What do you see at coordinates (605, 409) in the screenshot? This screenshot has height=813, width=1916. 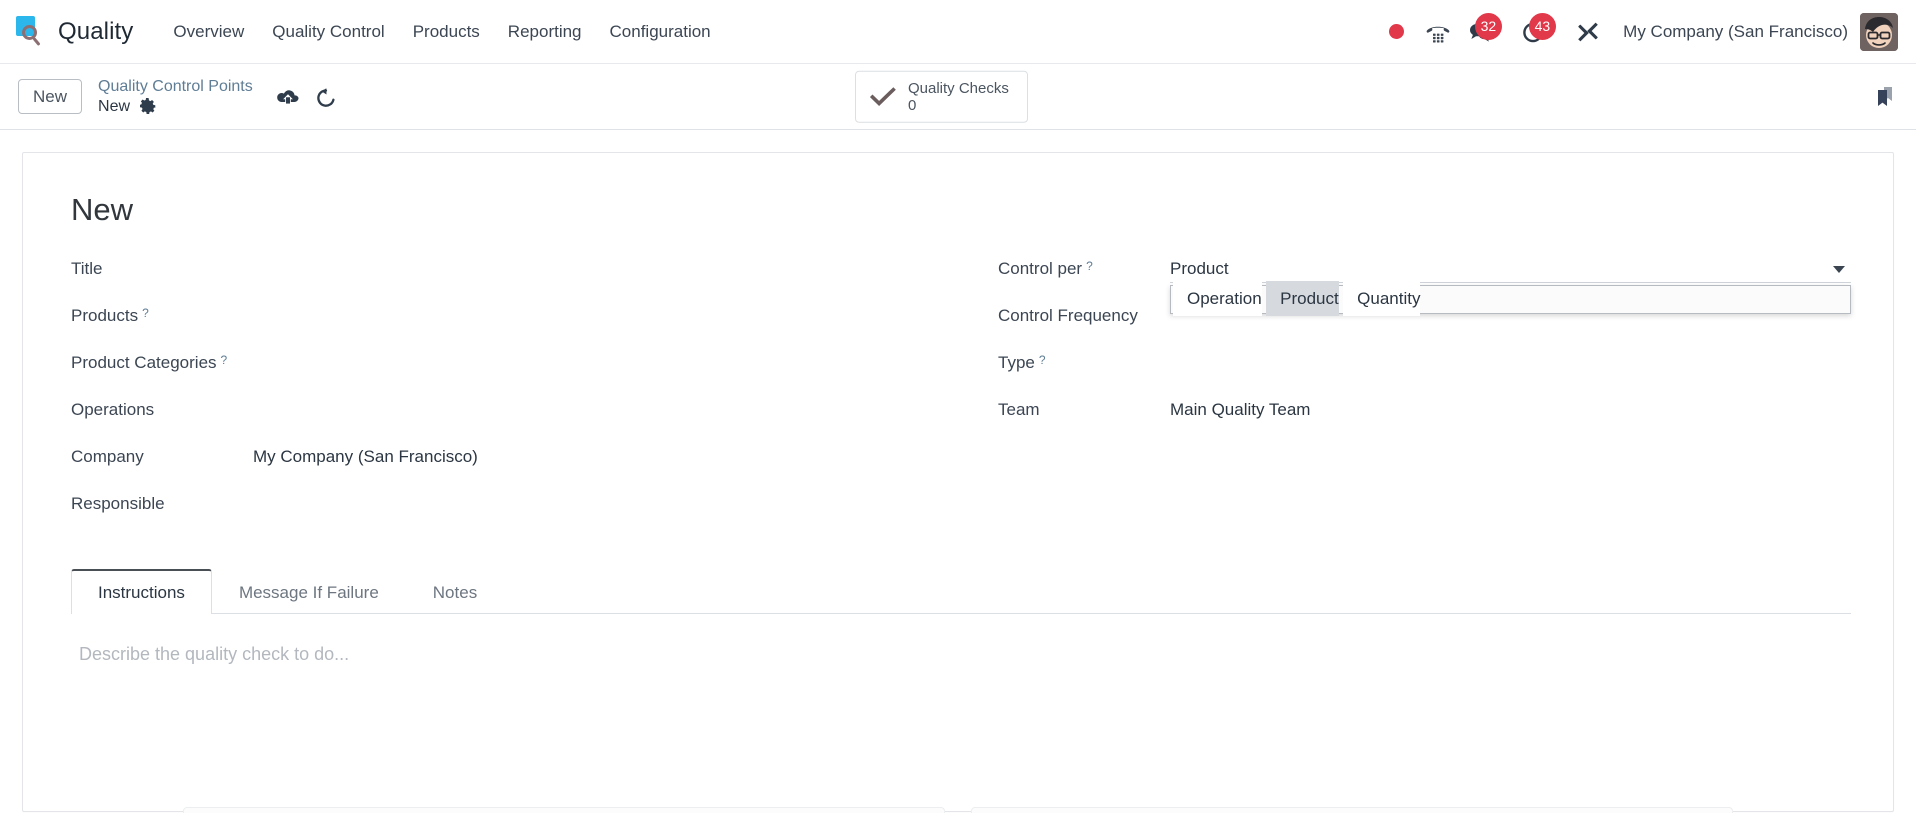 I see `operations-input` at bounding box center [605, 409].